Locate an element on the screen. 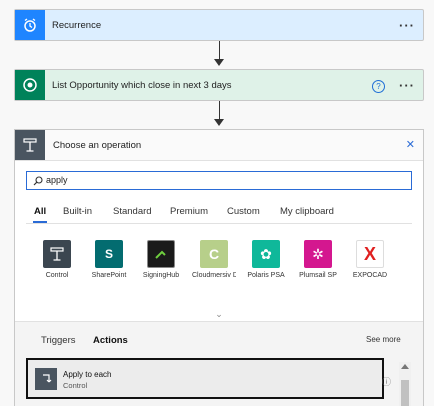  connector-label: SigningHub is located at coordinates (161, 275).